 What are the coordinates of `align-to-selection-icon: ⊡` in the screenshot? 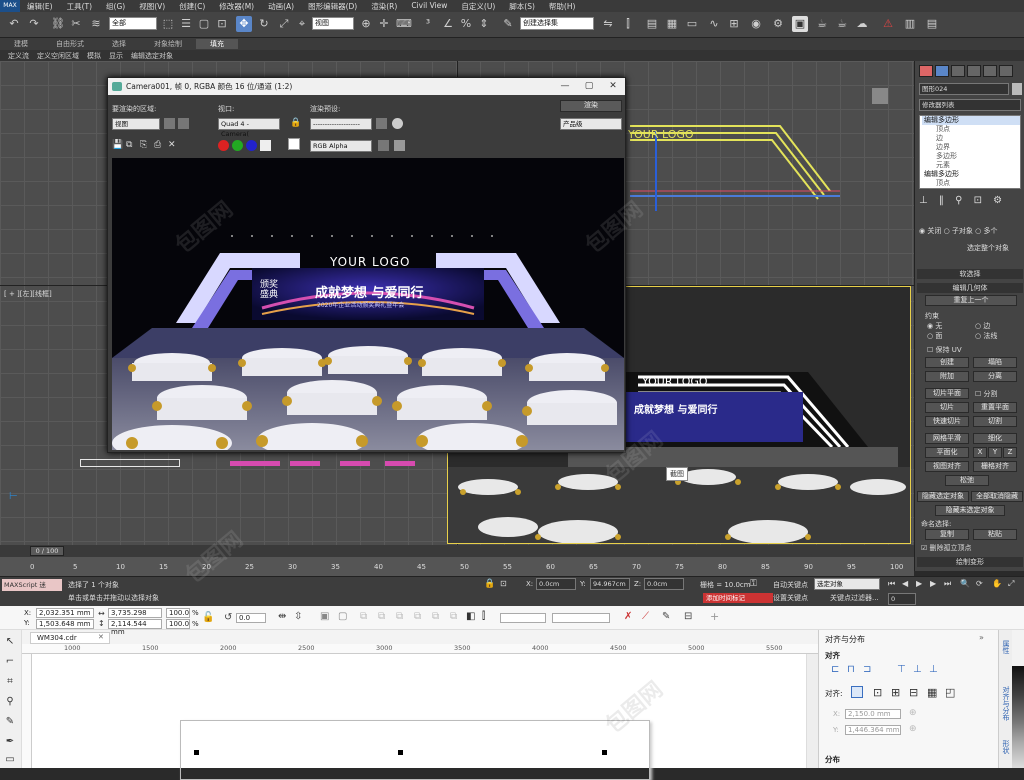 It's located at (877, 692).